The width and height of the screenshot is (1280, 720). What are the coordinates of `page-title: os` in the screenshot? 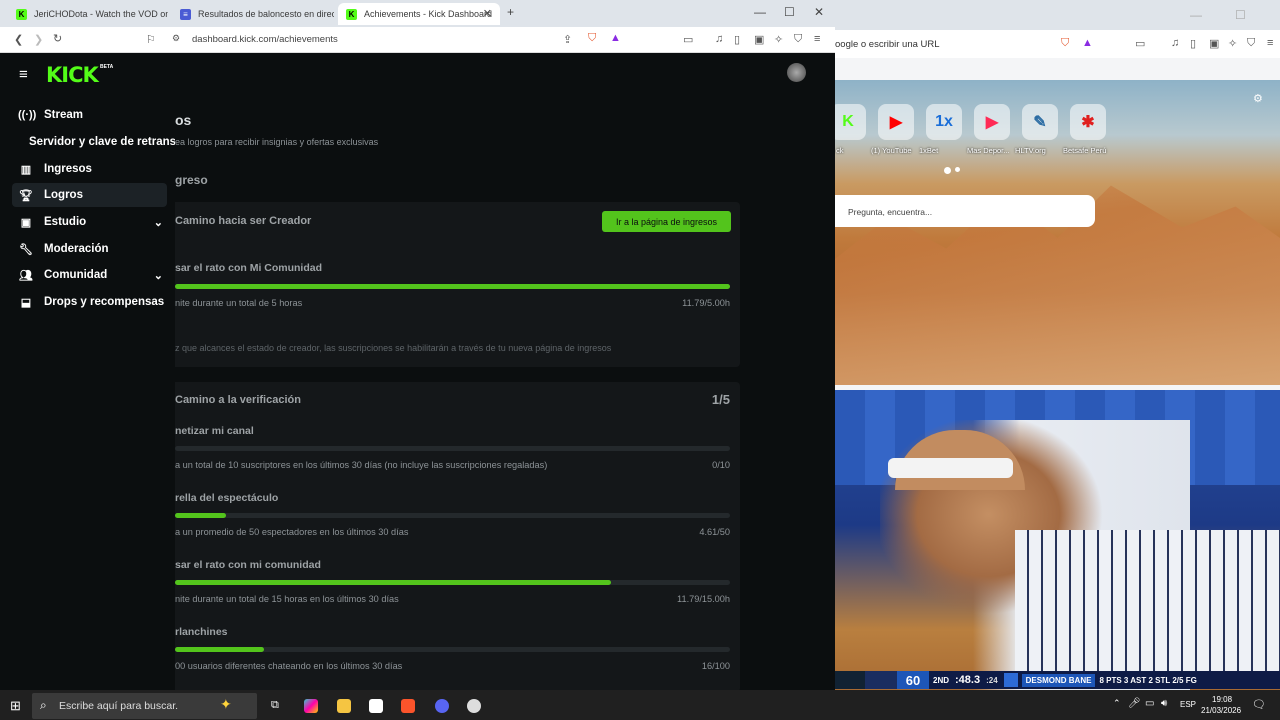 It's located at (183, 120).